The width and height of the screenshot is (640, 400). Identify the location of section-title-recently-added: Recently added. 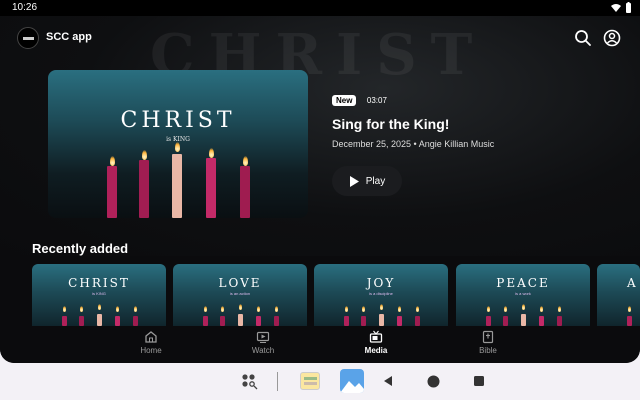
(80, 248).